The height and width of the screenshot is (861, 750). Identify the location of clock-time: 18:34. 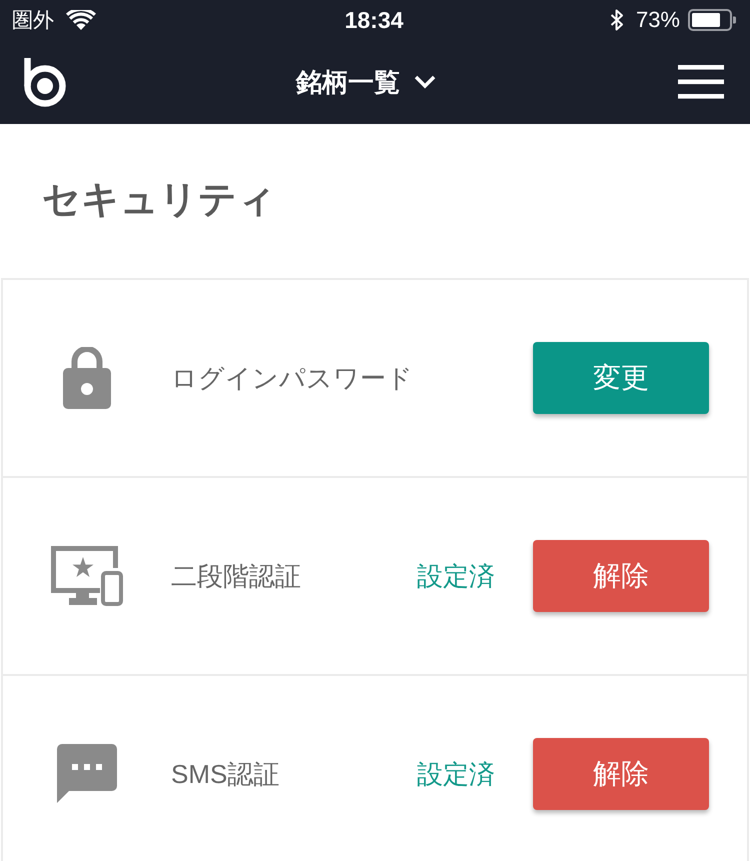
(374, 20).